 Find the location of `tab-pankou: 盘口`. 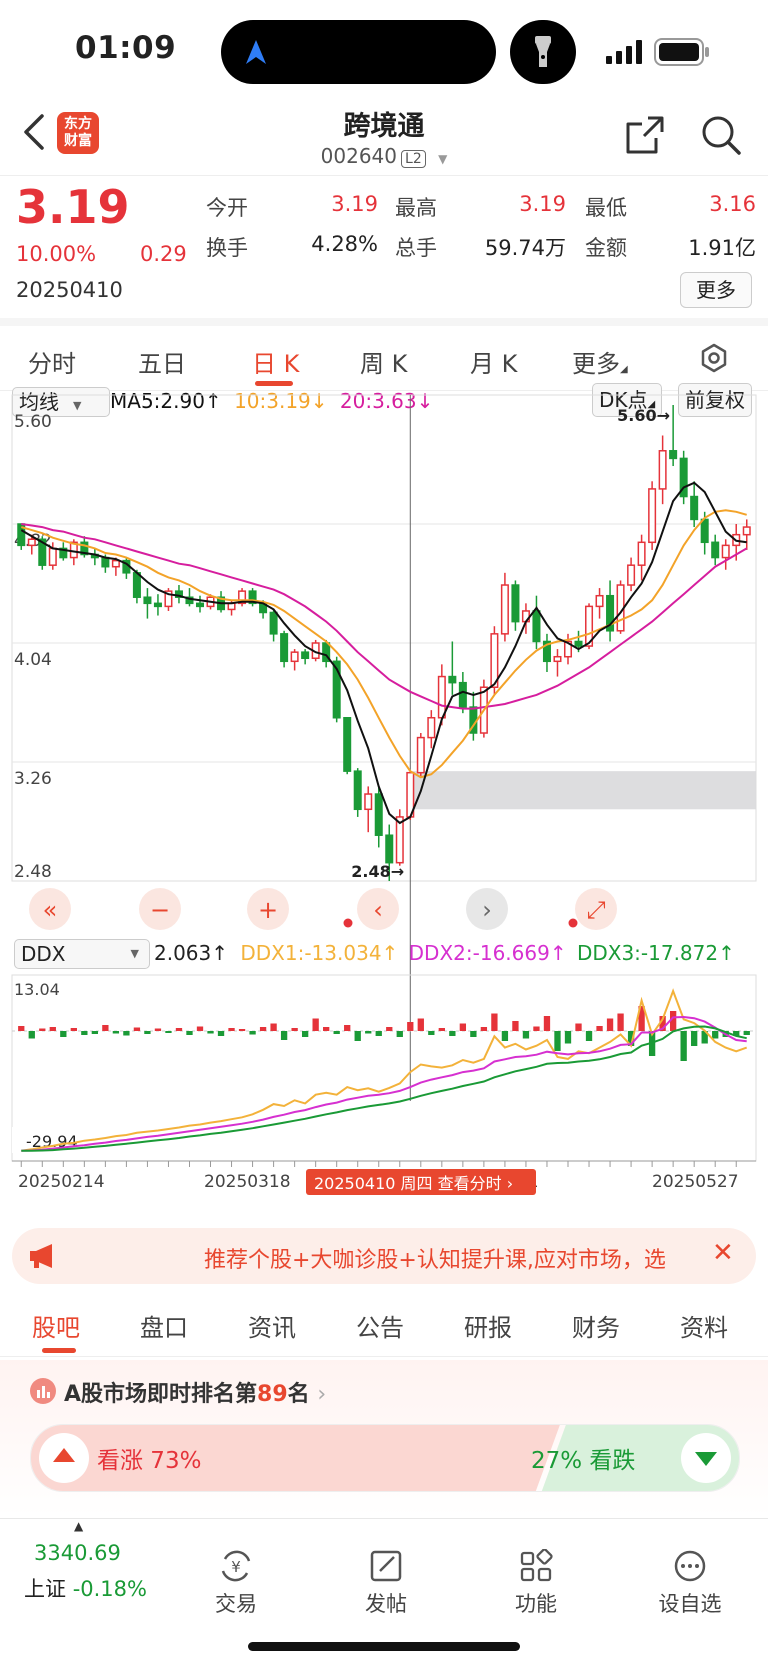

tab-pankou: 盘口 is located at coordinates (164, 1325).